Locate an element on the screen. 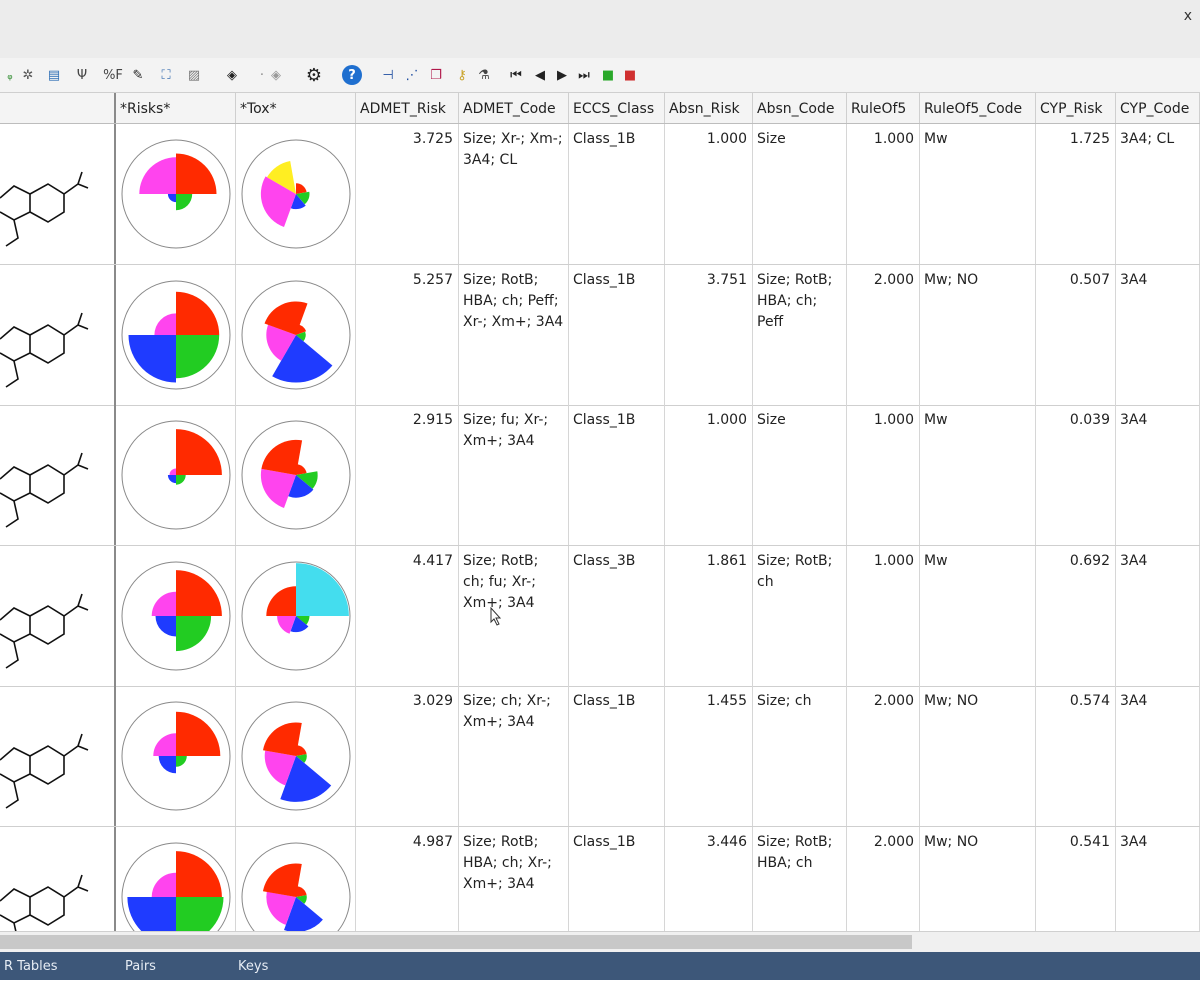 This screenshot has height=982, width=1200. molecule-bonds is located at coordinates (44, 350).